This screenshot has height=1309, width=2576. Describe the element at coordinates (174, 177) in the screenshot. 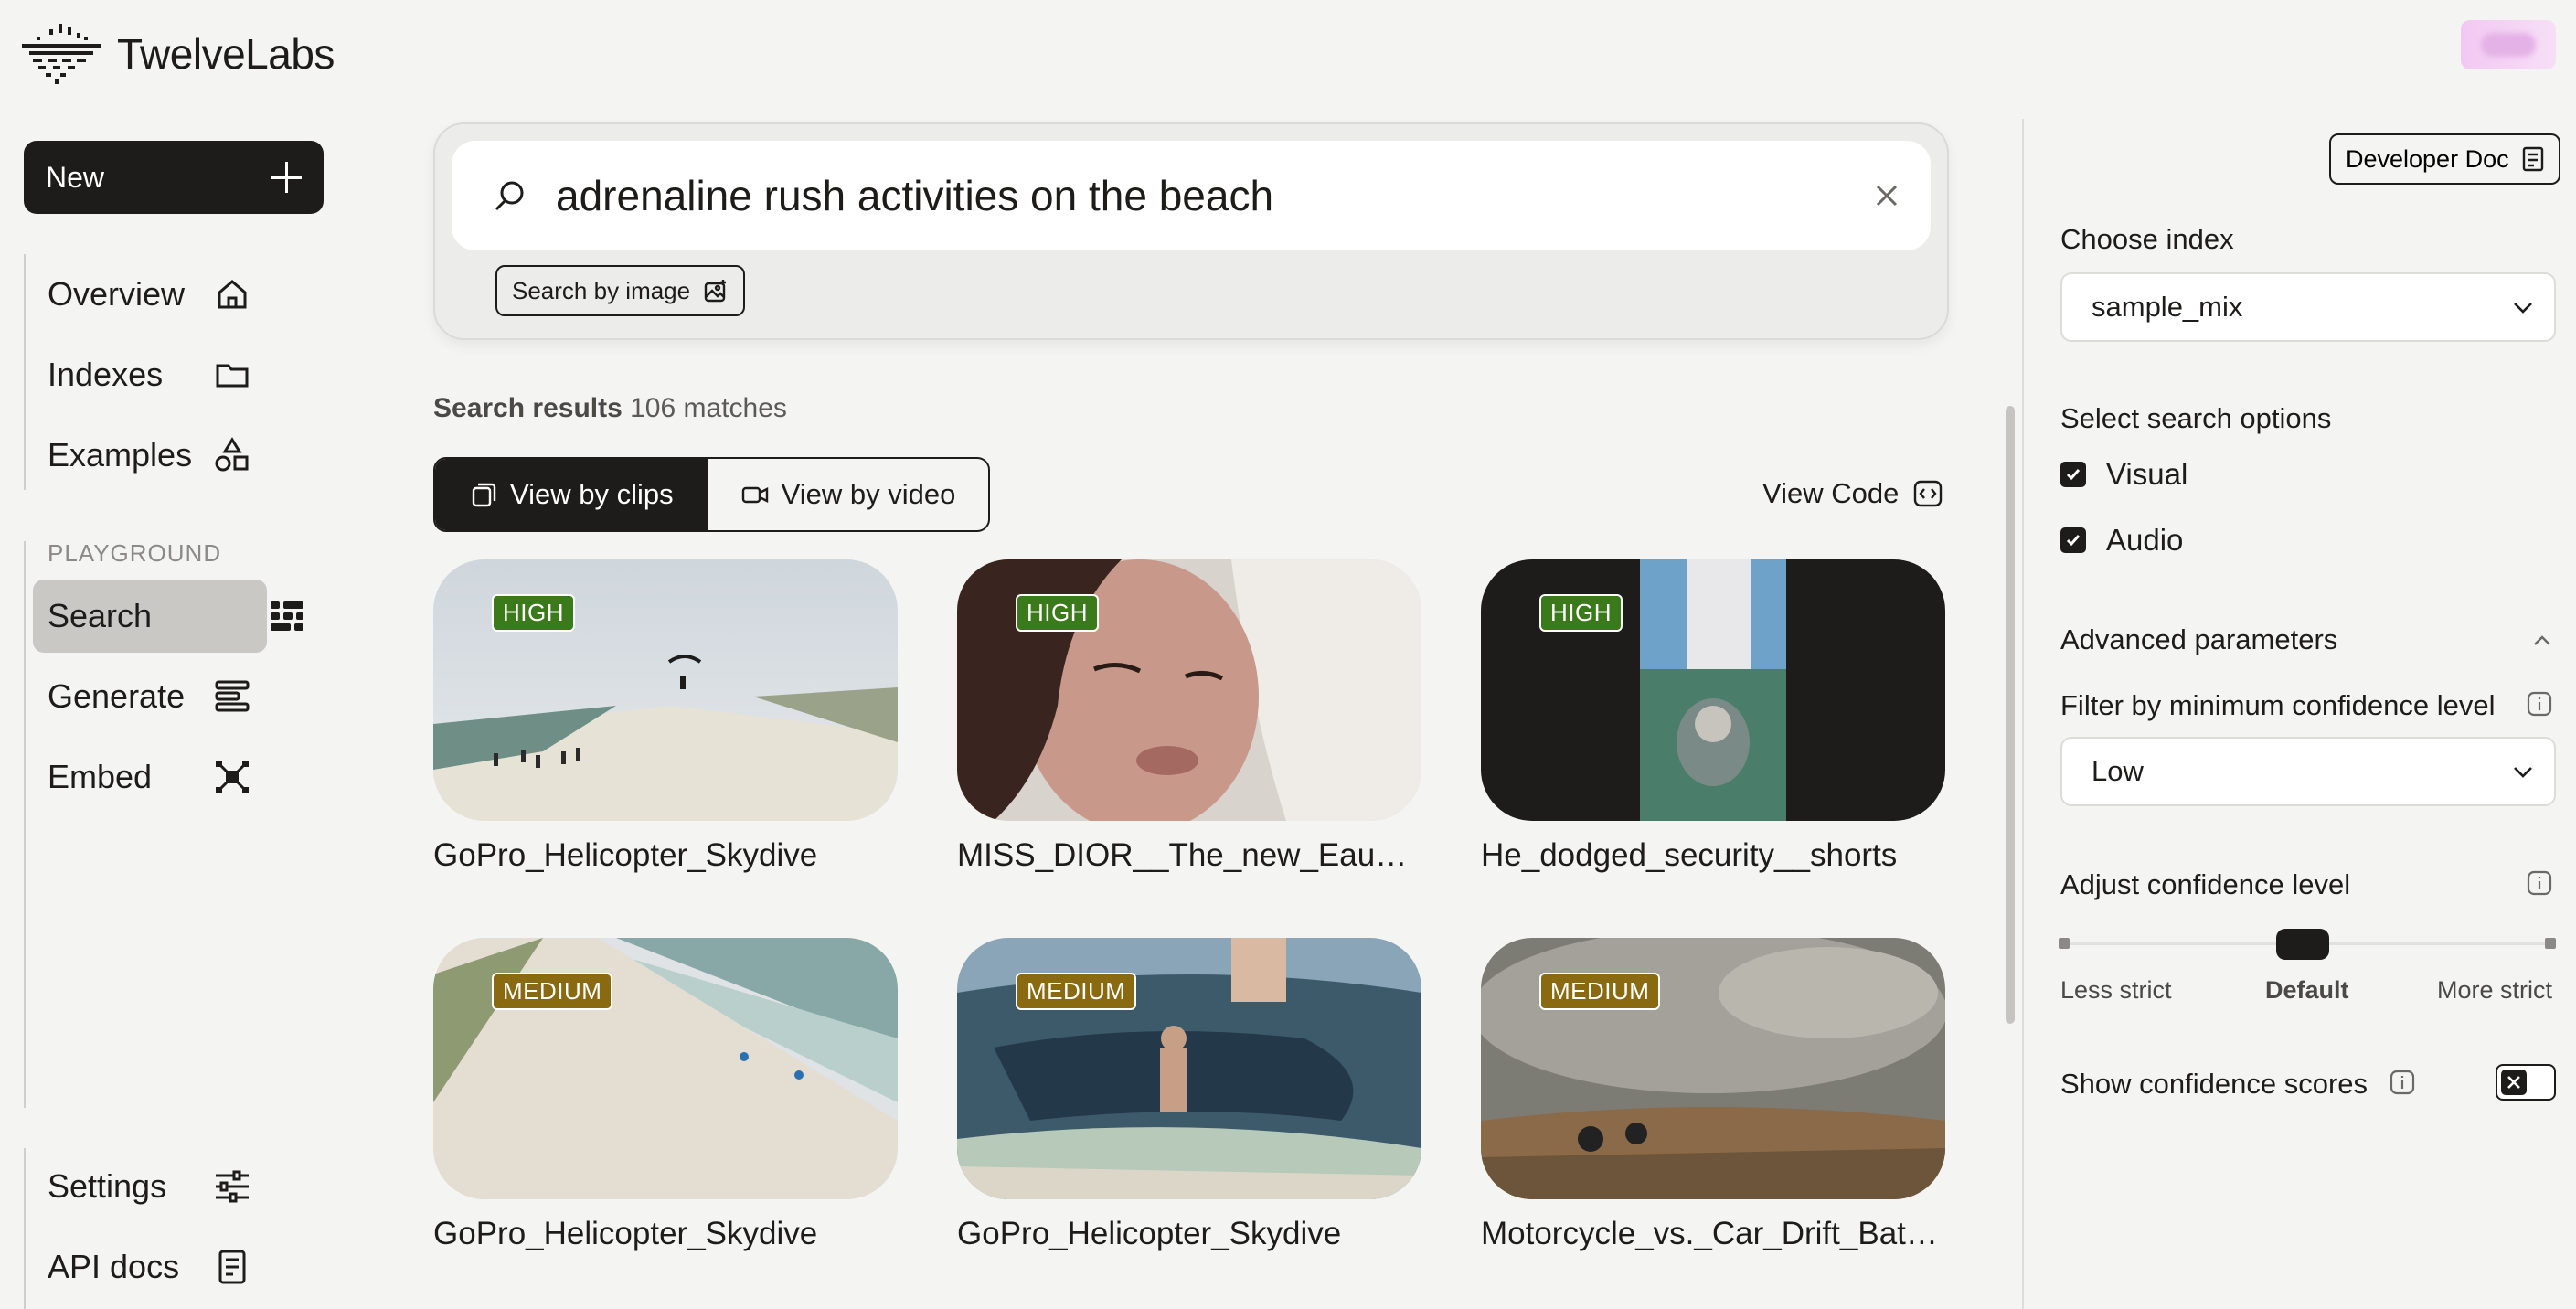

I see `new-button: New` at that location.